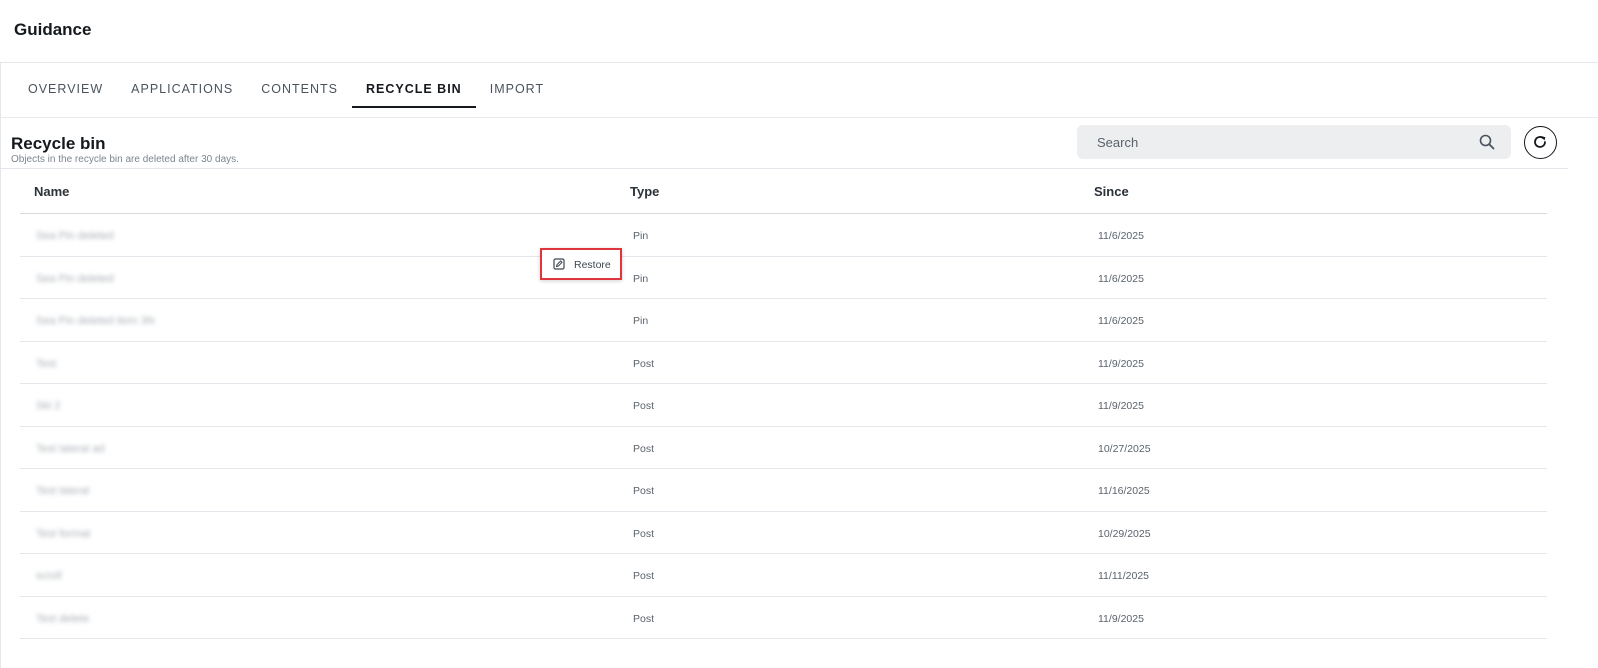 The height and width of the screenshot is (668, 1598). What do you see at coordinates (413, 90) in the screenshot?
I see `tab-recycle-bin: RECYCLE BIN` at bounding box center [413, 90].